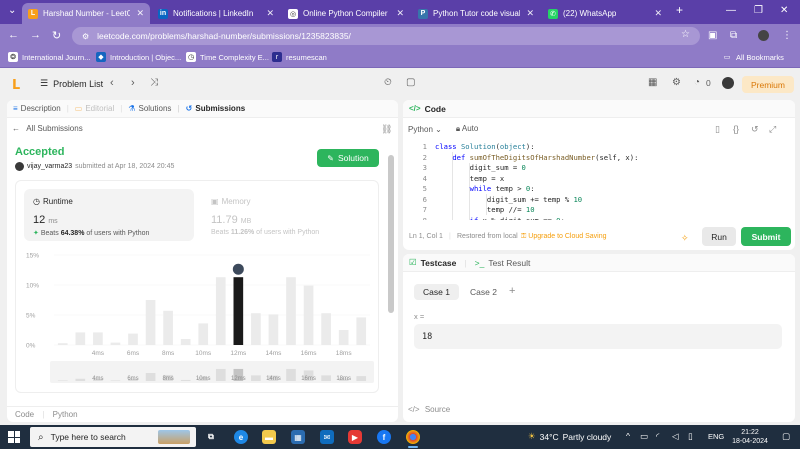 The height and width of the screenshot is (449, 800). I want to click on tab-search-icon: ⌄, so click(12, 10).